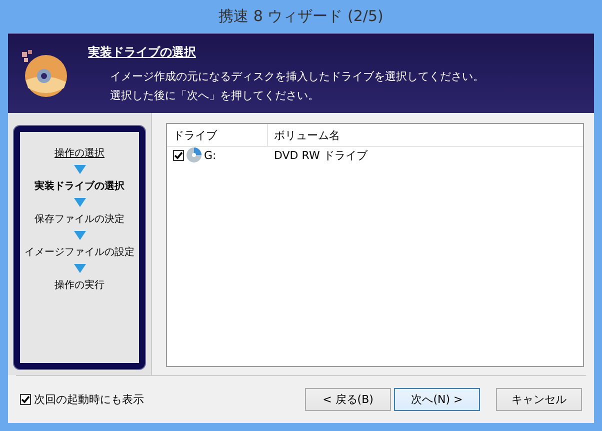 This screenshot has width=602, height=431. Describe the element at coordinates (210, 155) in the screenshot. I see `table-cell: G:` at that location.